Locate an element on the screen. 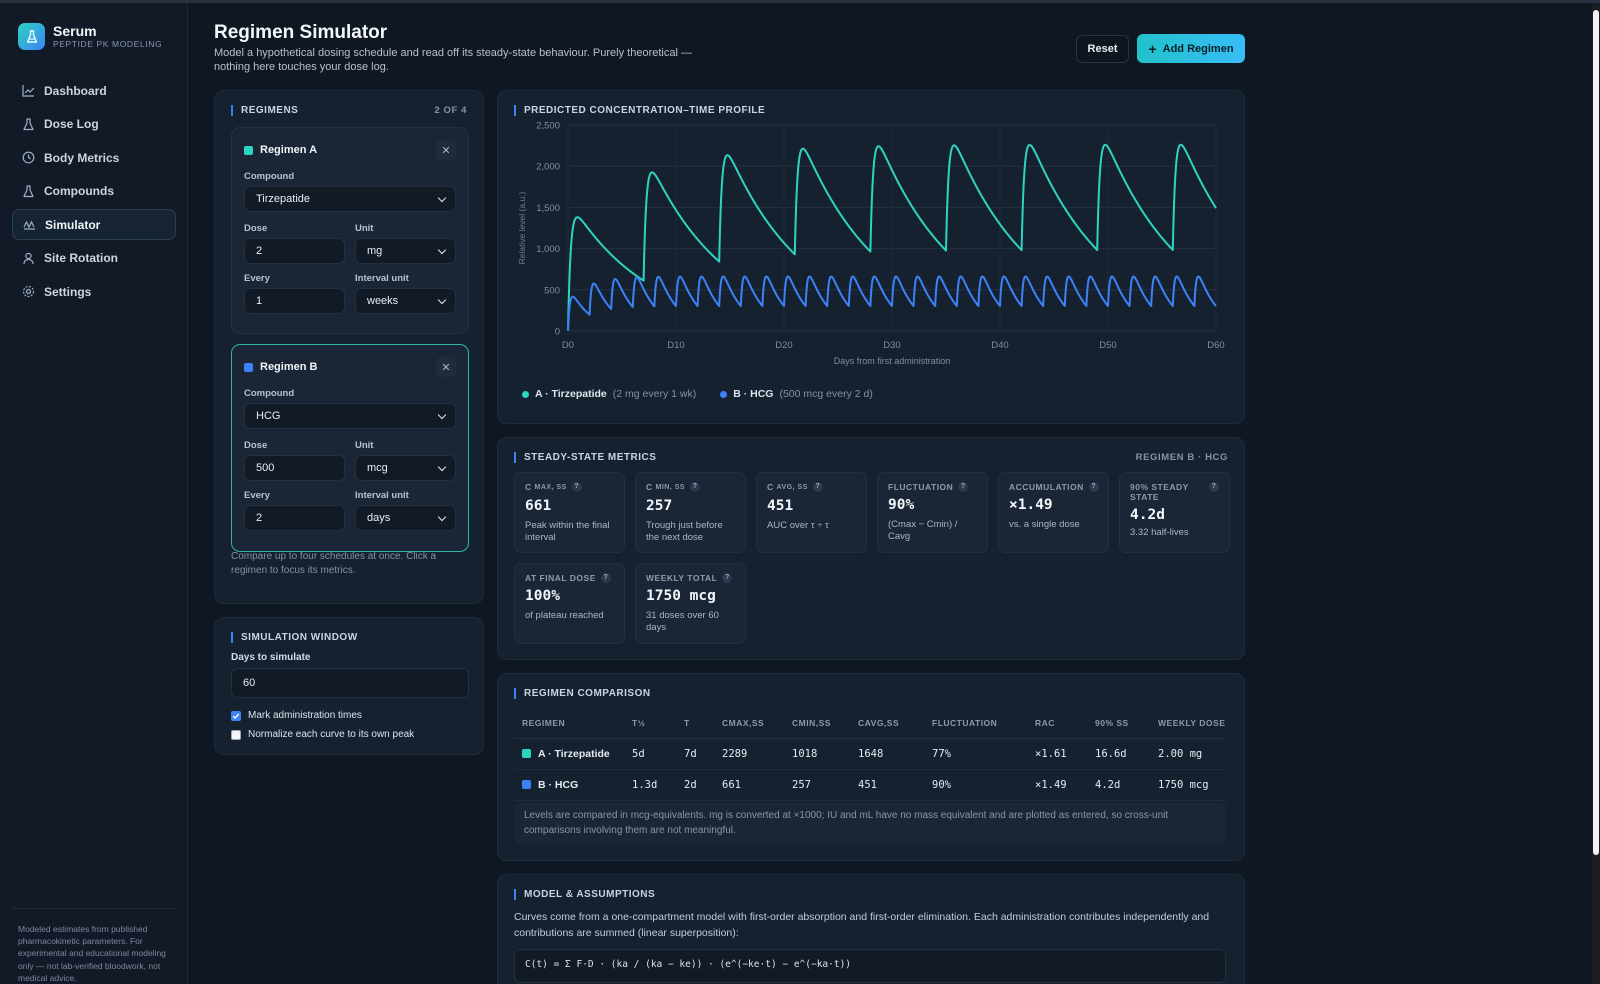 This screenshot has height=984, width=1600. interval-unit-select: weeks is located at coordinates (405, 301).